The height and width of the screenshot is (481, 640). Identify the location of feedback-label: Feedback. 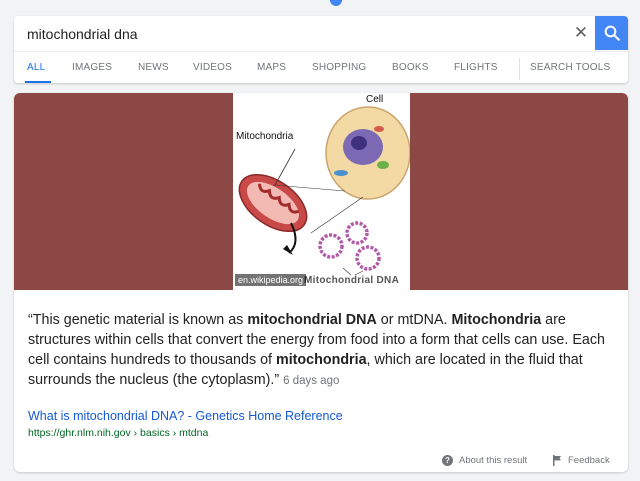
(589, 460).